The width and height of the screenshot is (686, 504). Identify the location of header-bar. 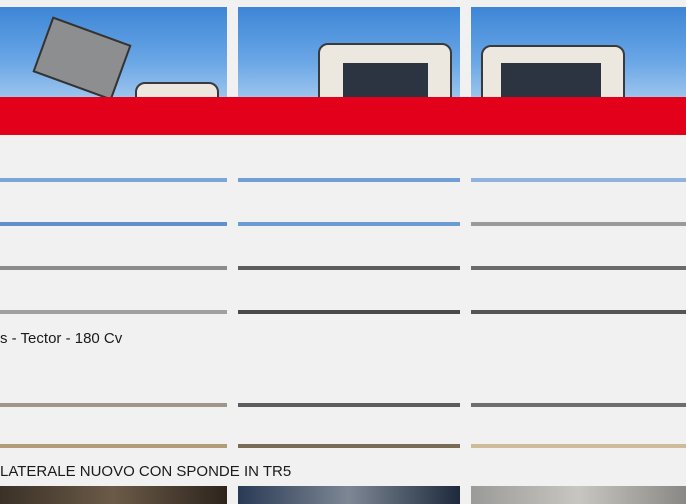
(343, 116).